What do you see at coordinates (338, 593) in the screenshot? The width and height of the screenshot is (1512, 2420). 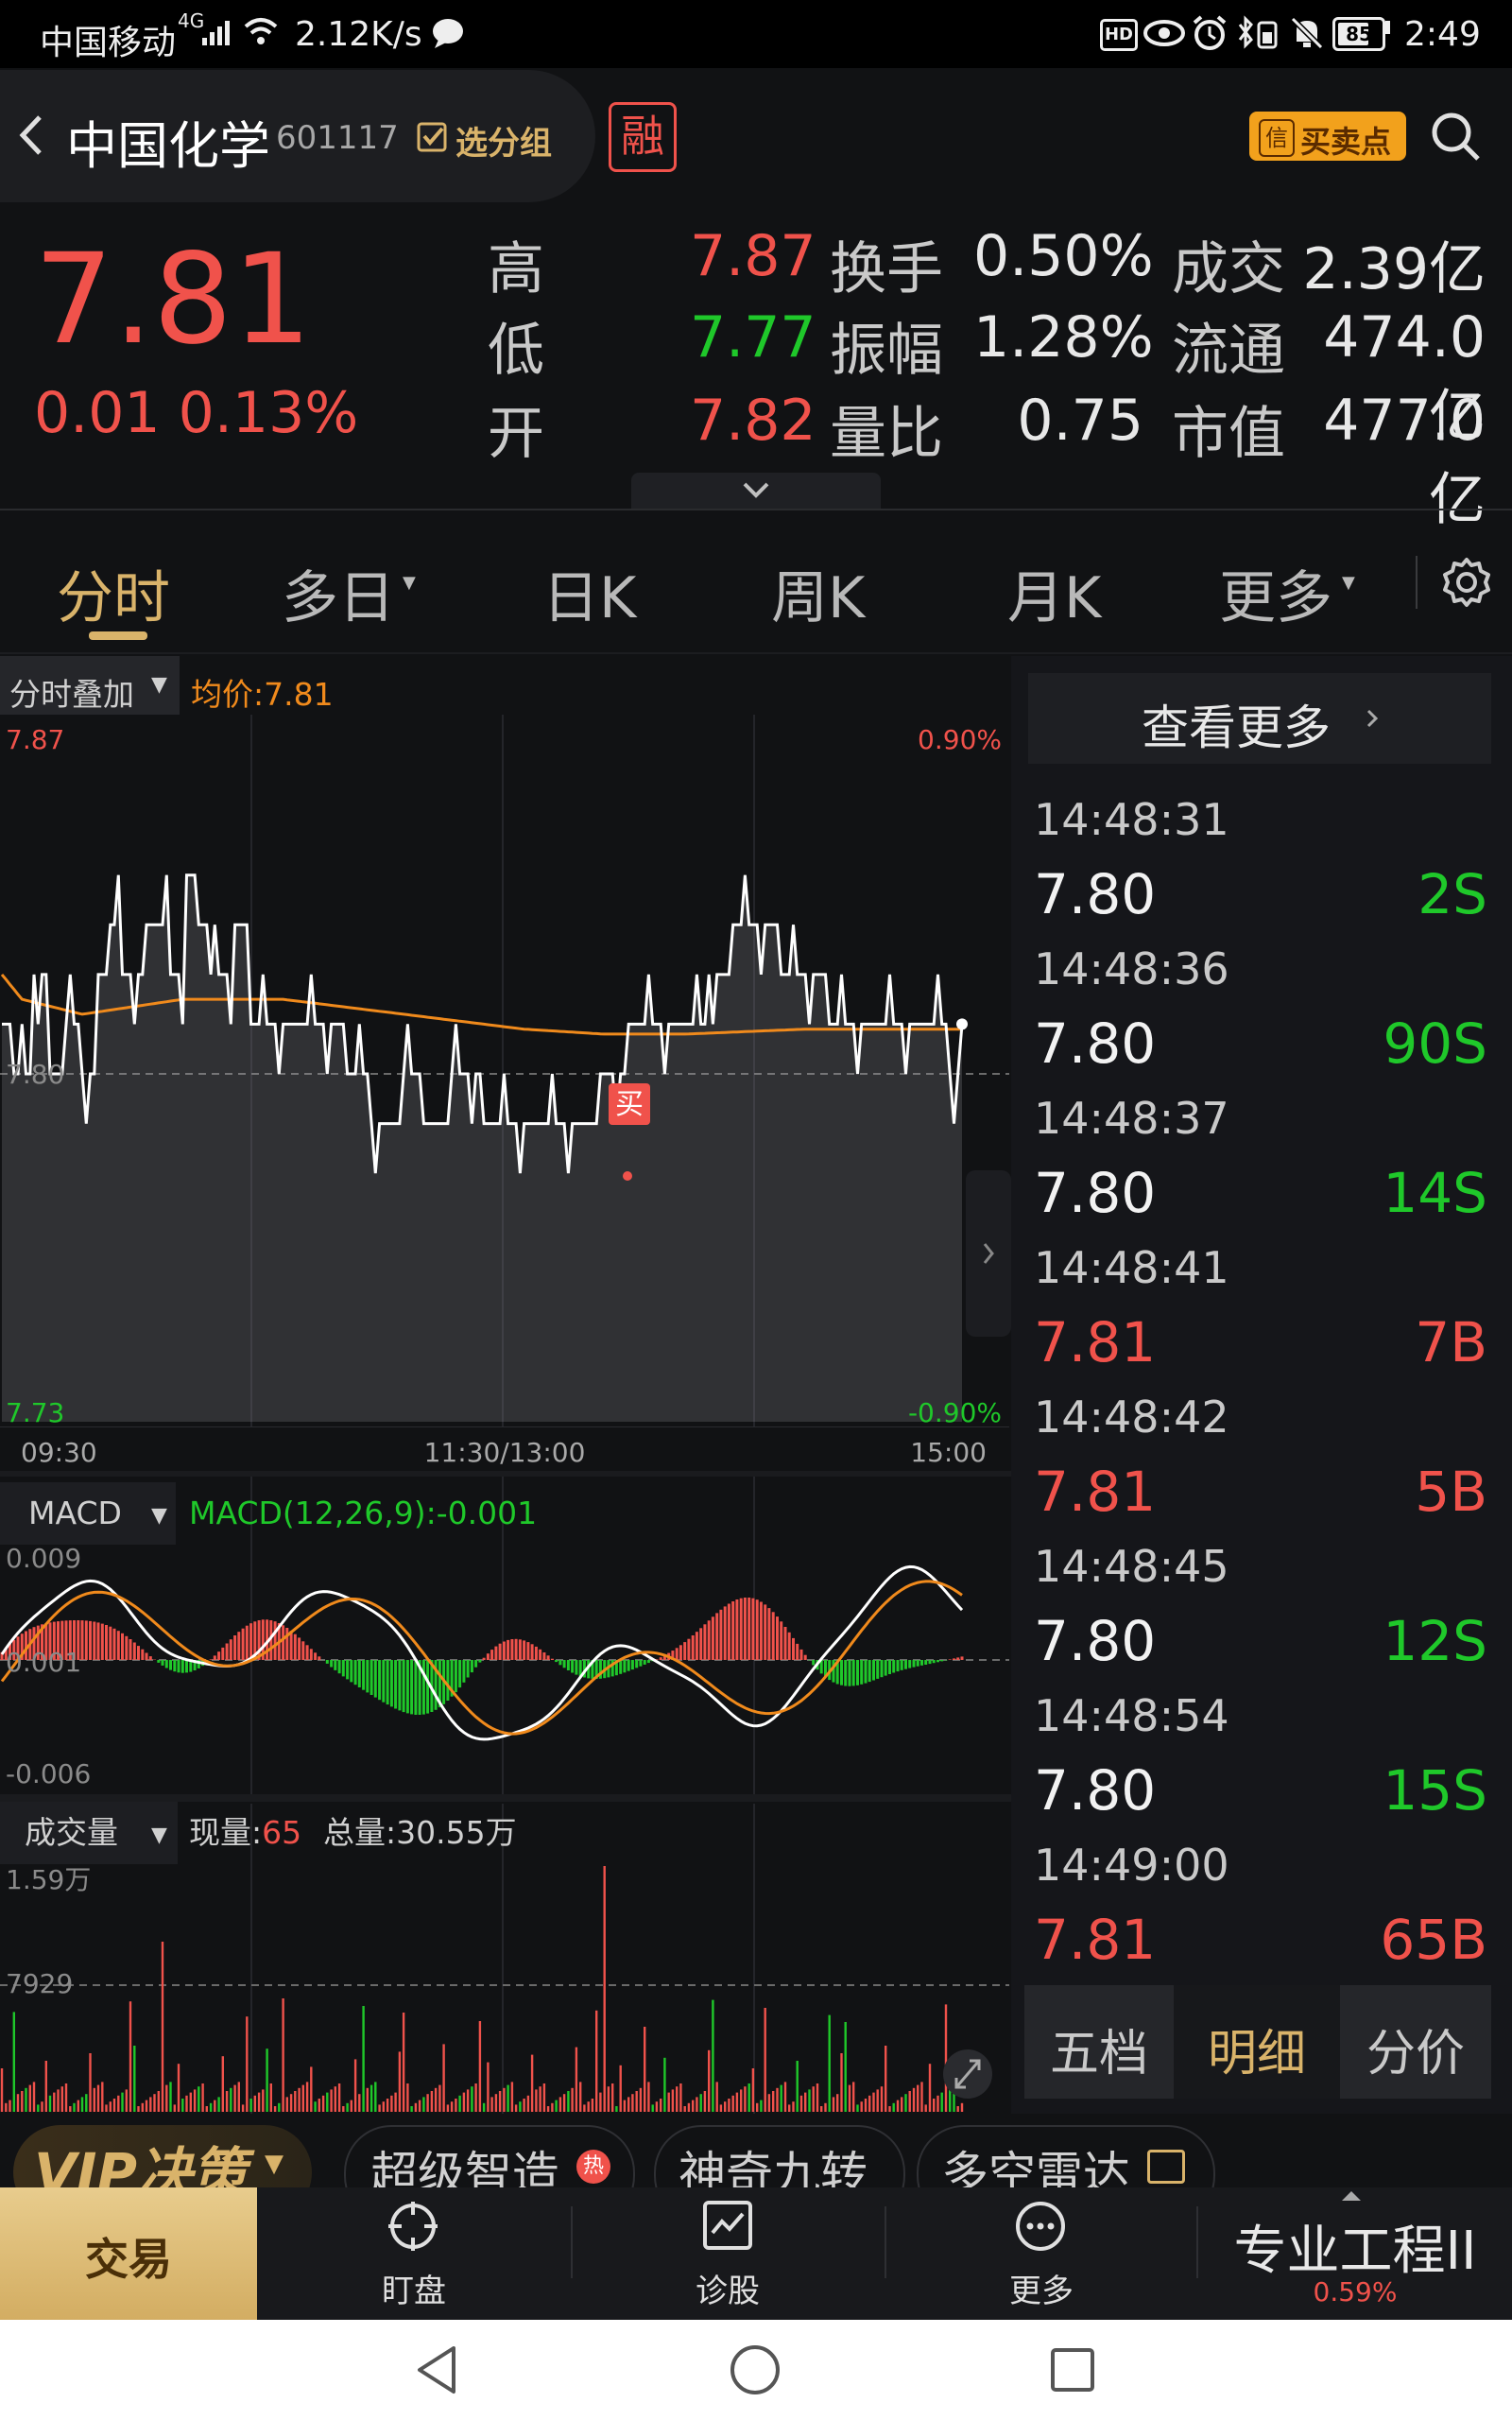 I see `tab-multi-day: 多日` at bounding box center [338, 593].